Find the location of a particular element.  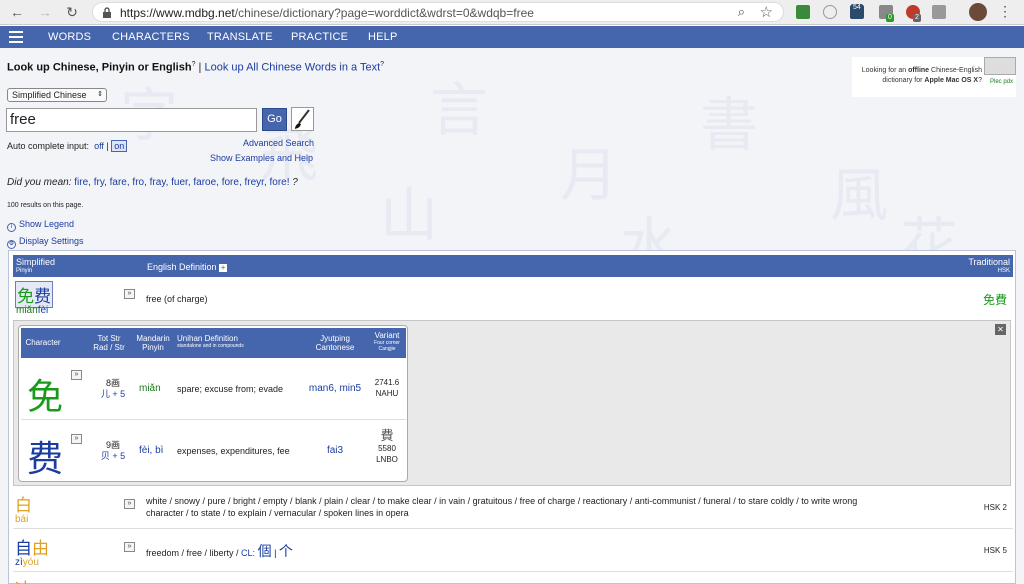

menu-item-characters: CHARACTERS is located at coordinates (151, 37).